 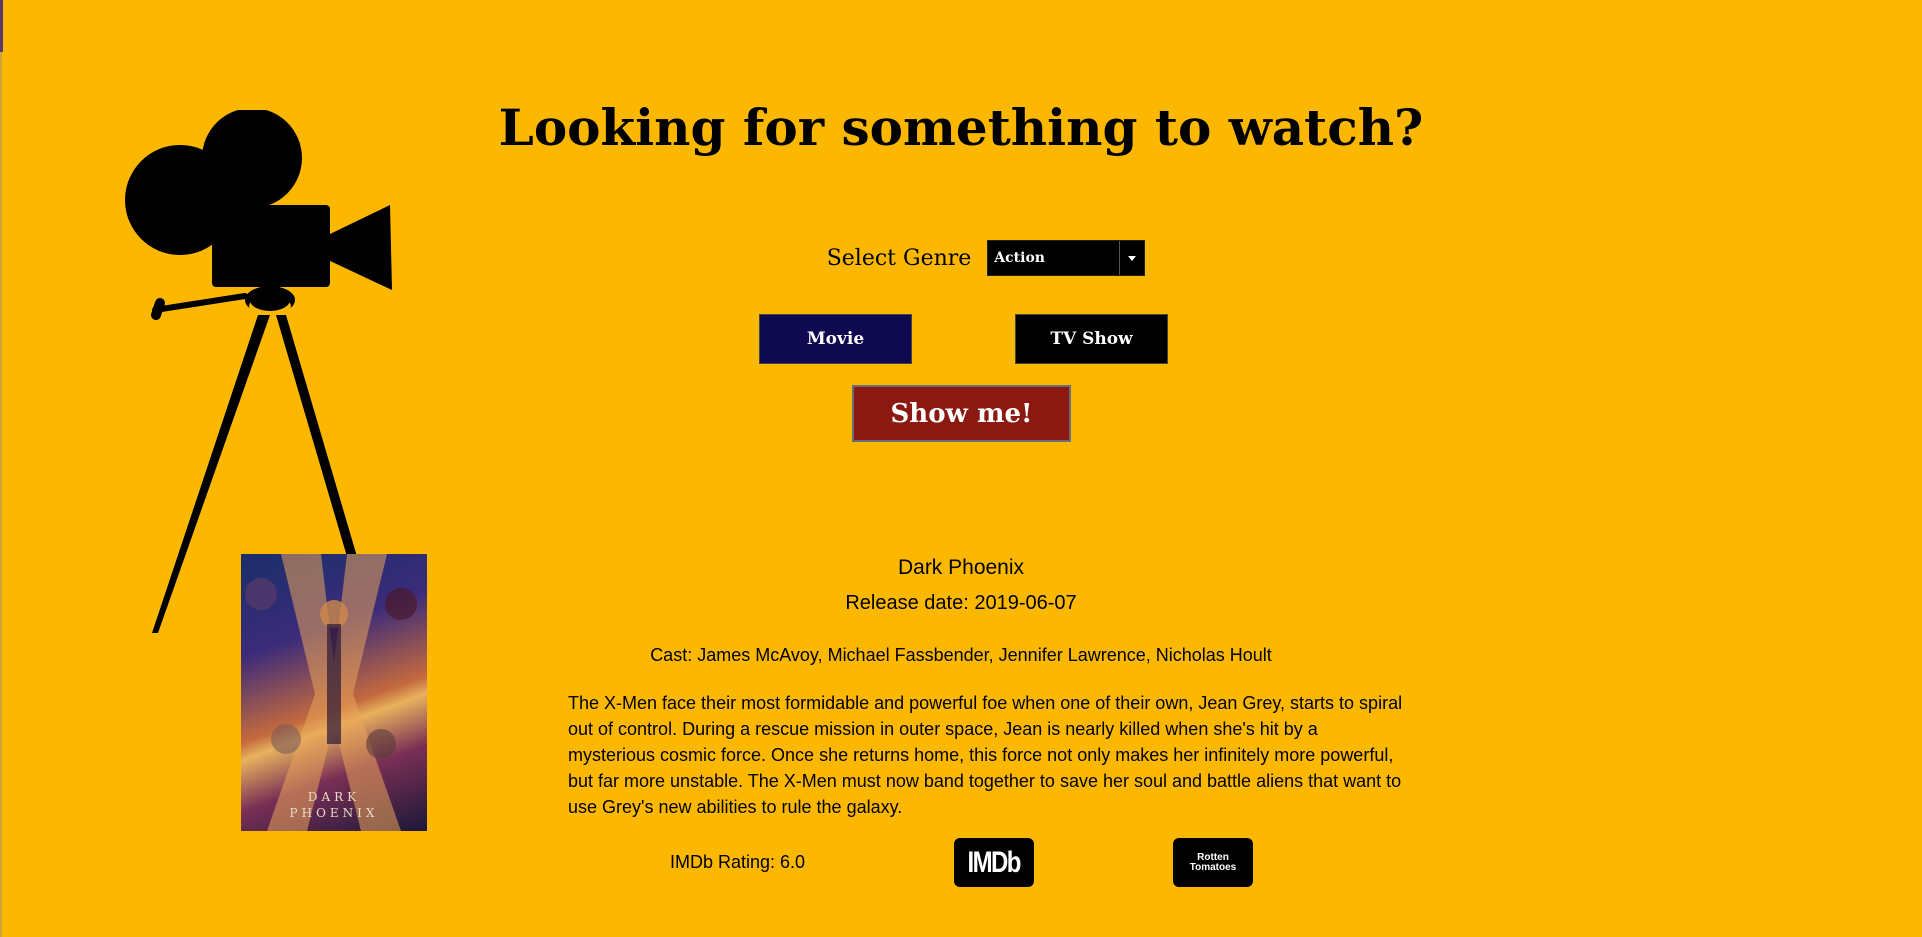 What do you see at coordinates (1213, 857) in the screenshot?
I see `rt-line1: Rotten` at bounding box center [1213, 857].